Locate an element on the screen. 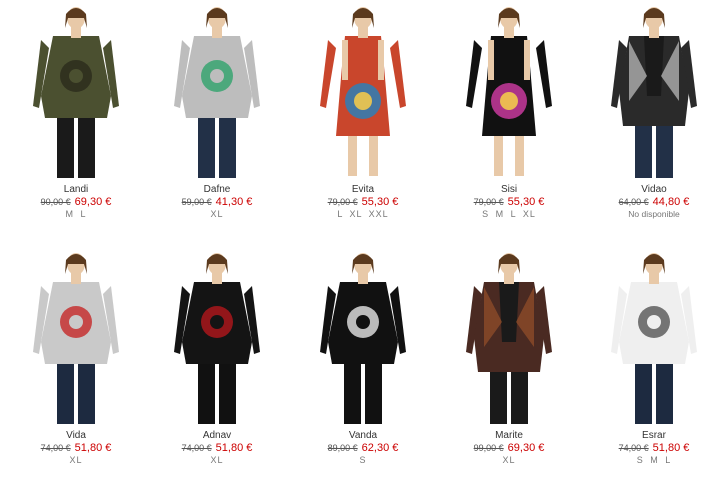 Image resolution: width=723 pixels, height=490 pixels. price-row: 64,00 €44,80 € is located at coordinates (653, 202).